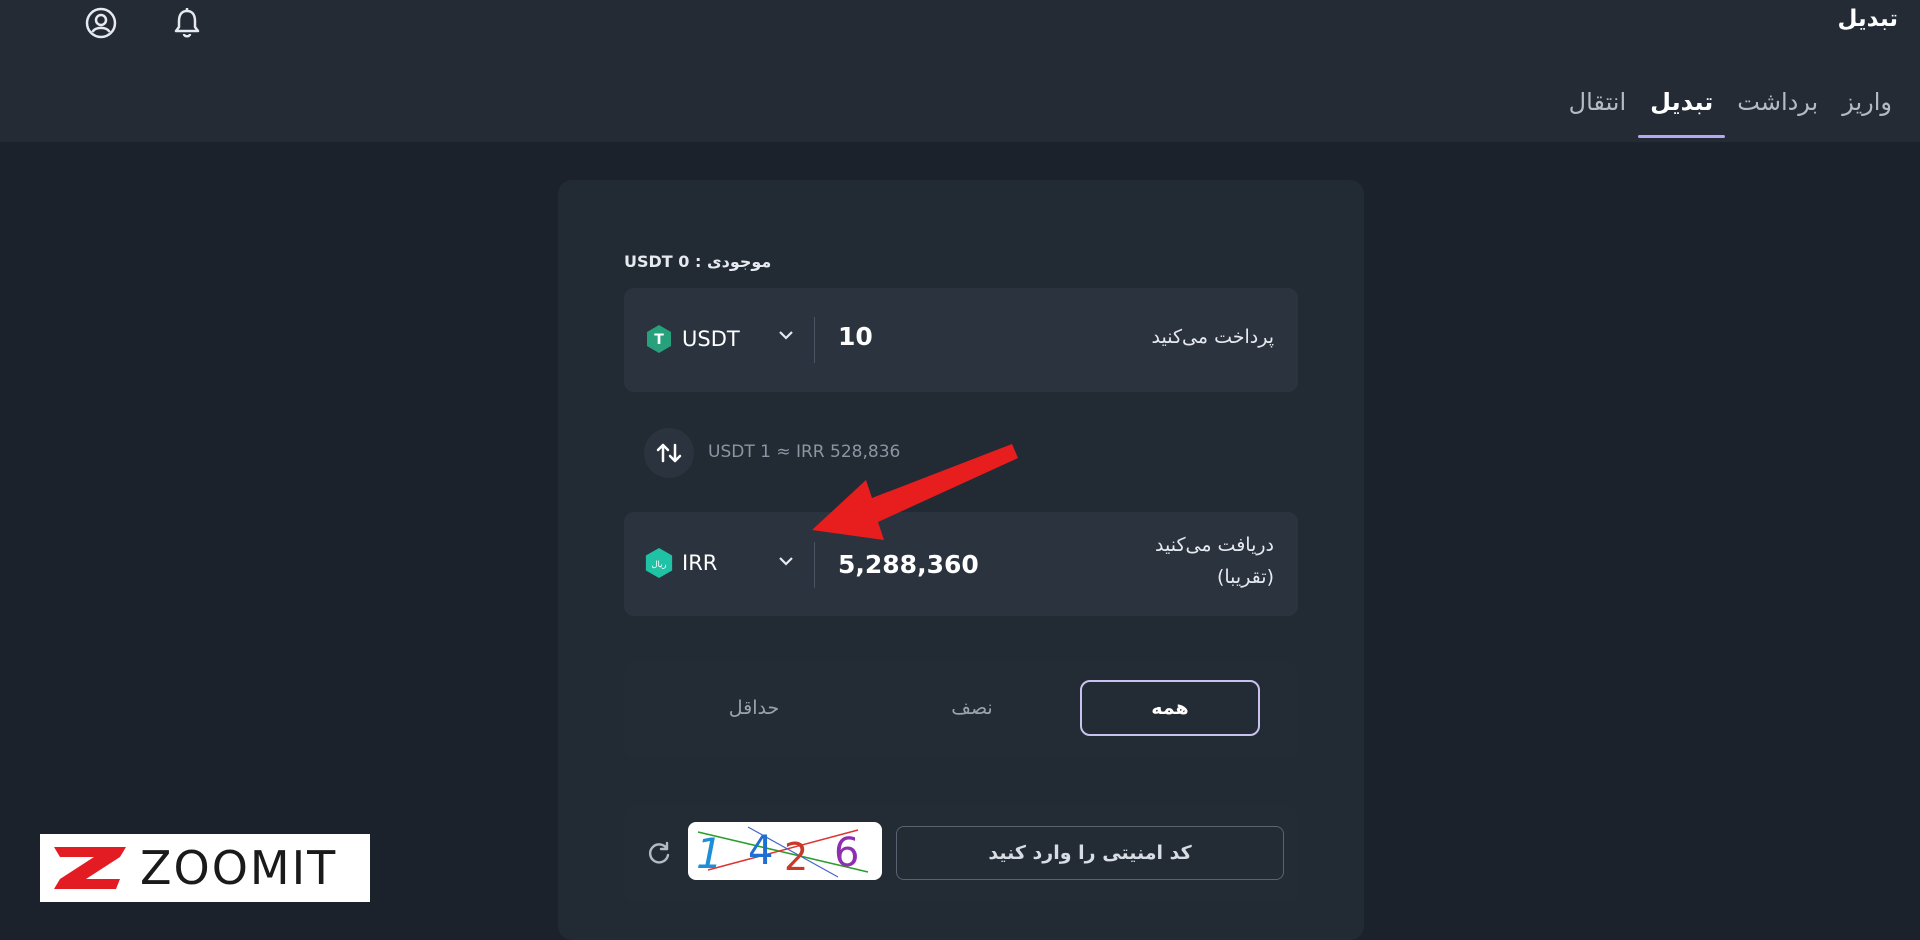 The width and height of the screenshot is (1920, 940). I want to click on tab-transfer: انتقال, so click(1597, 111).